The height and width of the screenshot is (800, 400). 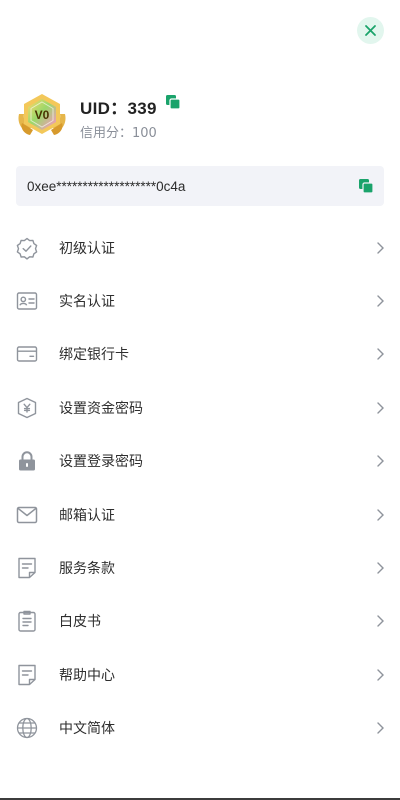 What do you see at coordinates (27, 621) in the screenshot?
I see `clipboard-icon` at bounding box center [27, 621].